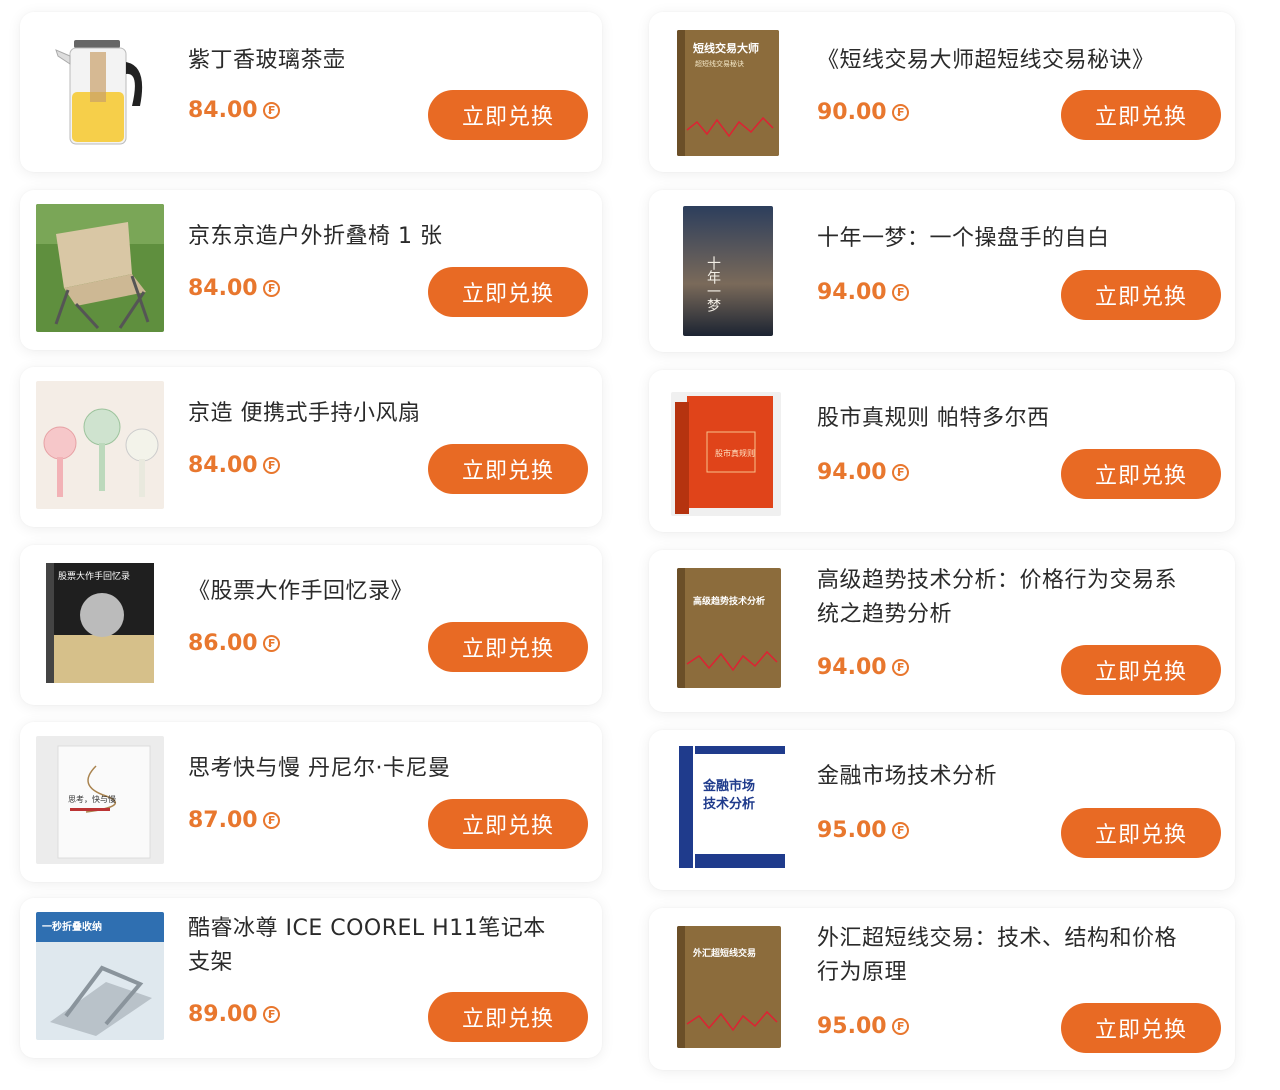  What do you see at coordinates (728, 271) in the screenshot?
I see `book-cover-image: 十年一梦` at bounding box center [728, 271].